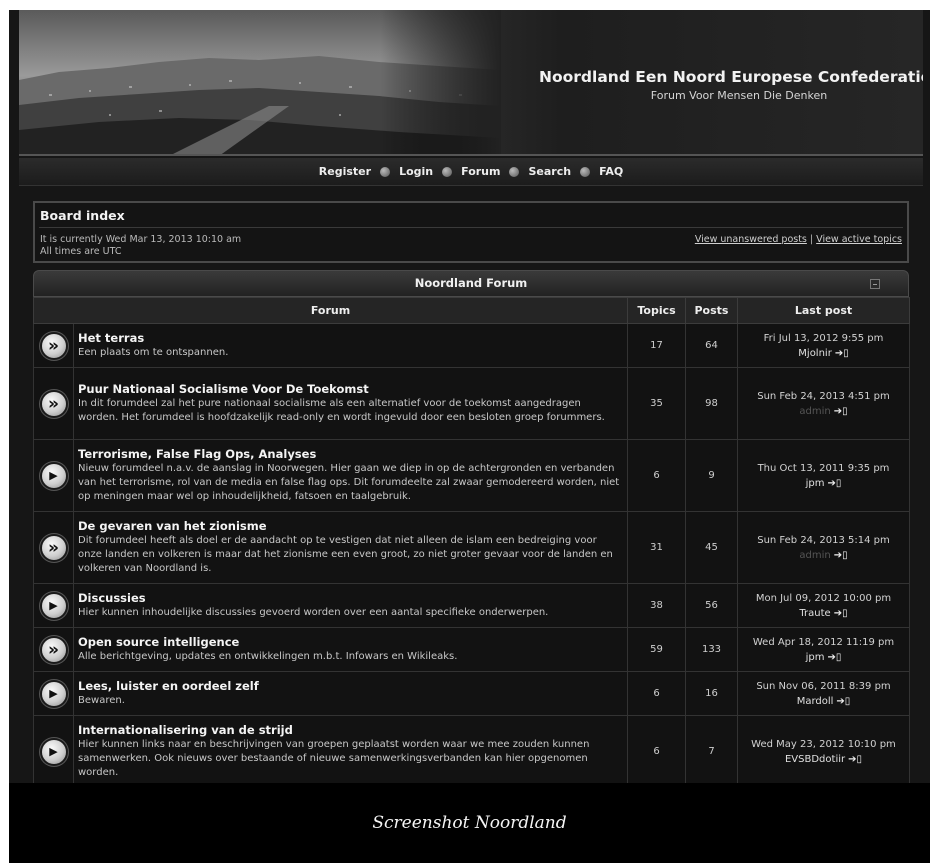  What do you see at coordinates (81, 251) in the screenshot?
I see `timezone-text: All times are UTC` at bounding box center [81, 251].